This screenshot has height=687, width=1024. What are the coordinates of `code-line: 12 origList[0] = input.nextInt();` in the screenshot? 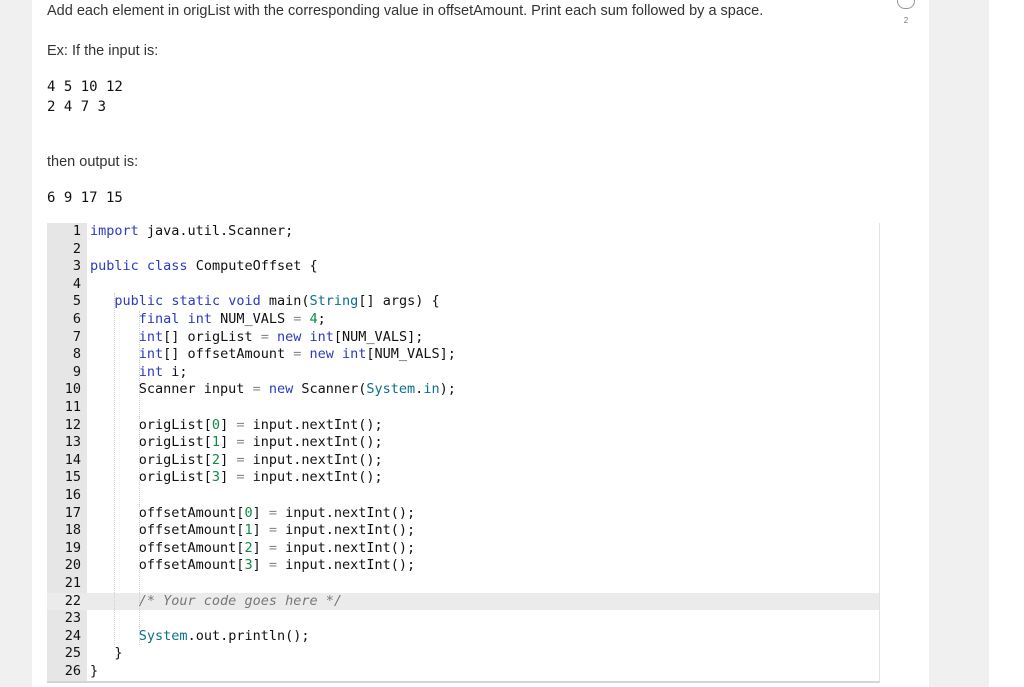 It's located at (463, 426).